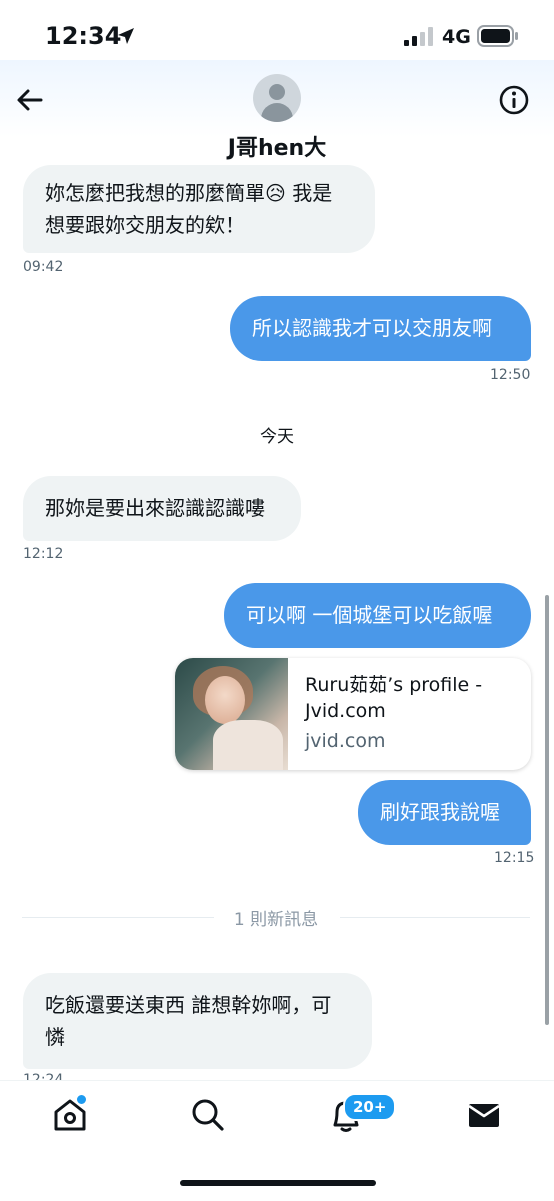 Image resolution: width=554 pixels, height=1201 pixels. Describe the element at coordinates (43, 267) in the screenshot. I see `message-timestamp: 09:42` at that location.